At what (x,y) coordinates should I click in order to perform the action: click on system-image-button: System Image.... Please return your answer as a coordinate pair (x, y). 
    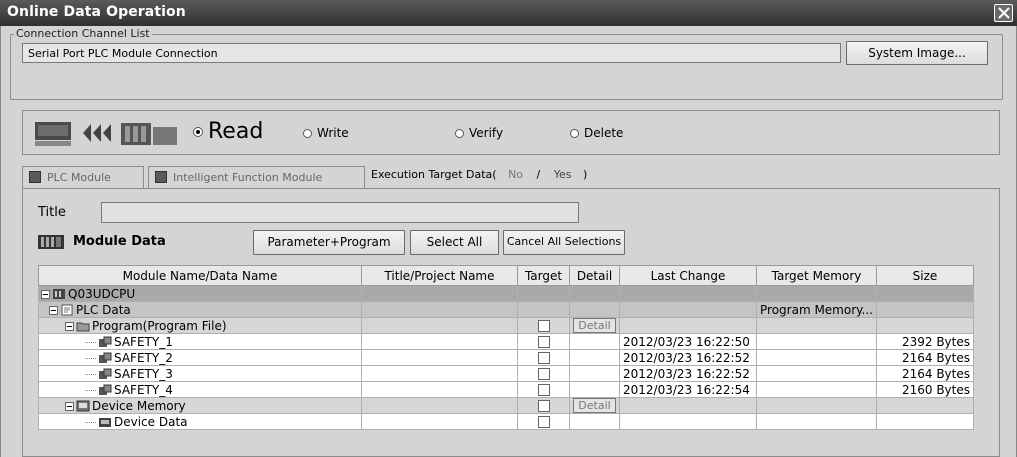
    Looking at the image, I should click on (917, 53).